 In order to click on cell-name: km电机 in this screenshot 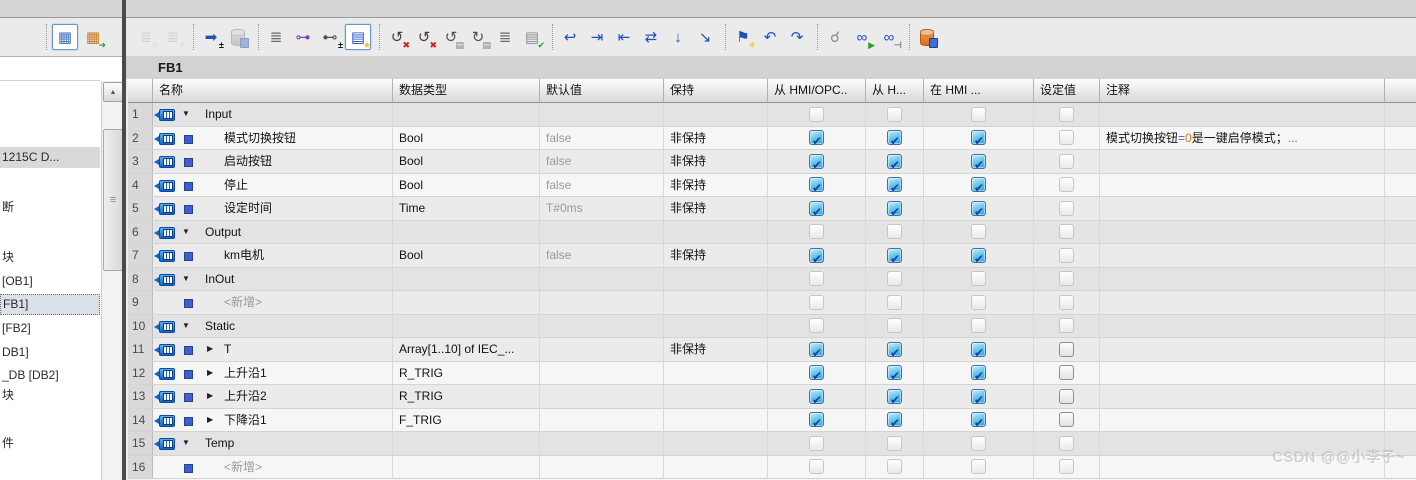, I will do `click(273, 255)`.